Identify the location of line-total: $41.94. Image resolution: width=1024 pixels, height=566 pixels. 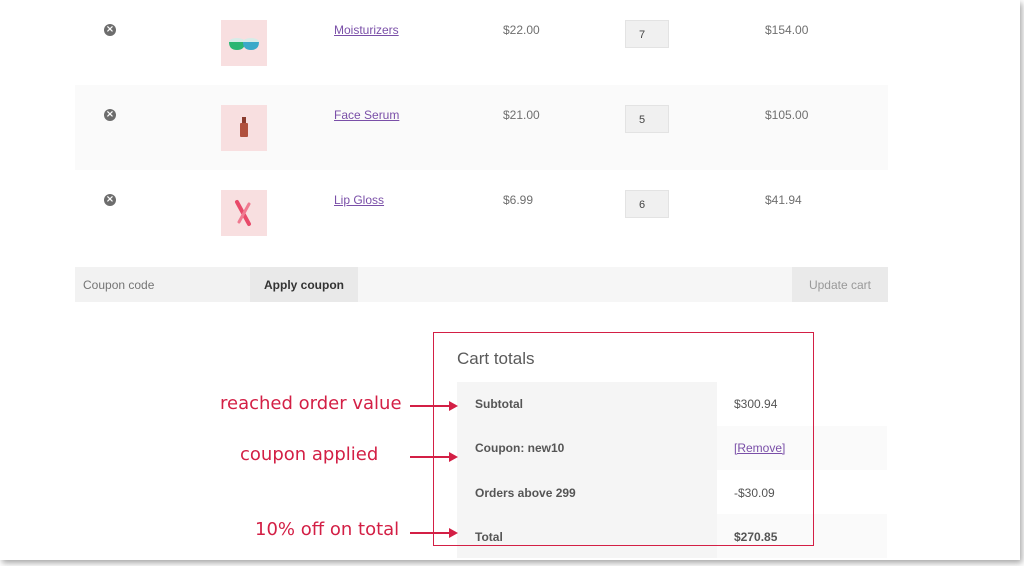
(783, 200).